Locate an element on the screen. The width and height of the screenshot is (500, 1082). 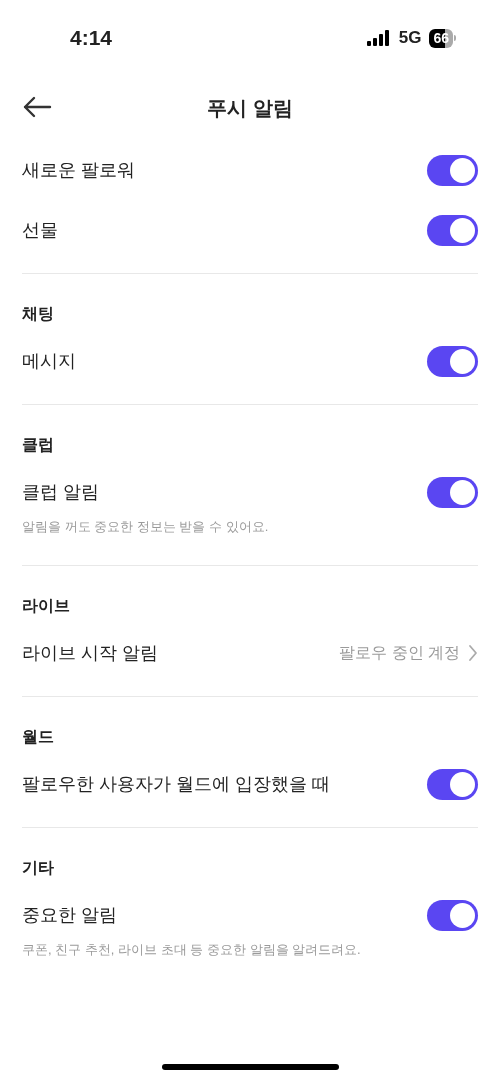
setting-label: 메시지 is located at coordinates (49, 361).